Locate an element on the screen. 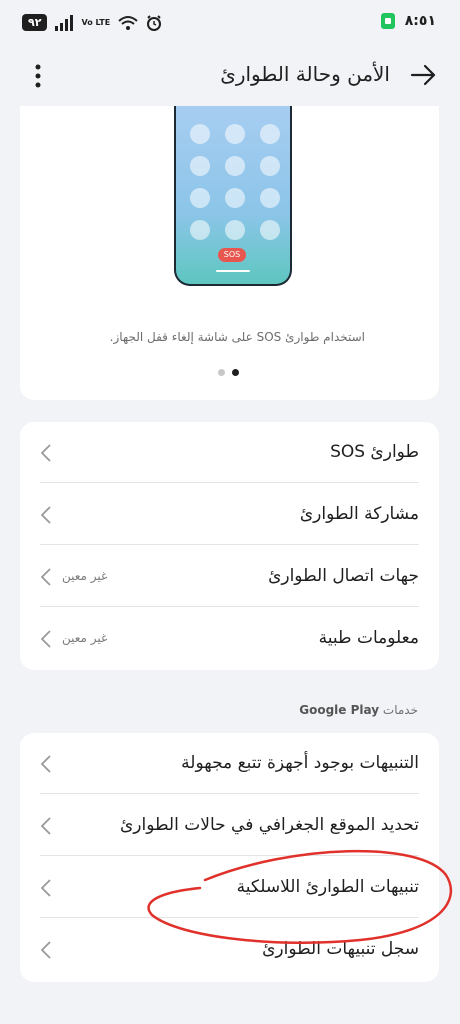 The width and height of the screenshot is (460, 1024). sos-badge: SOS is located at coordinates (232, 255).